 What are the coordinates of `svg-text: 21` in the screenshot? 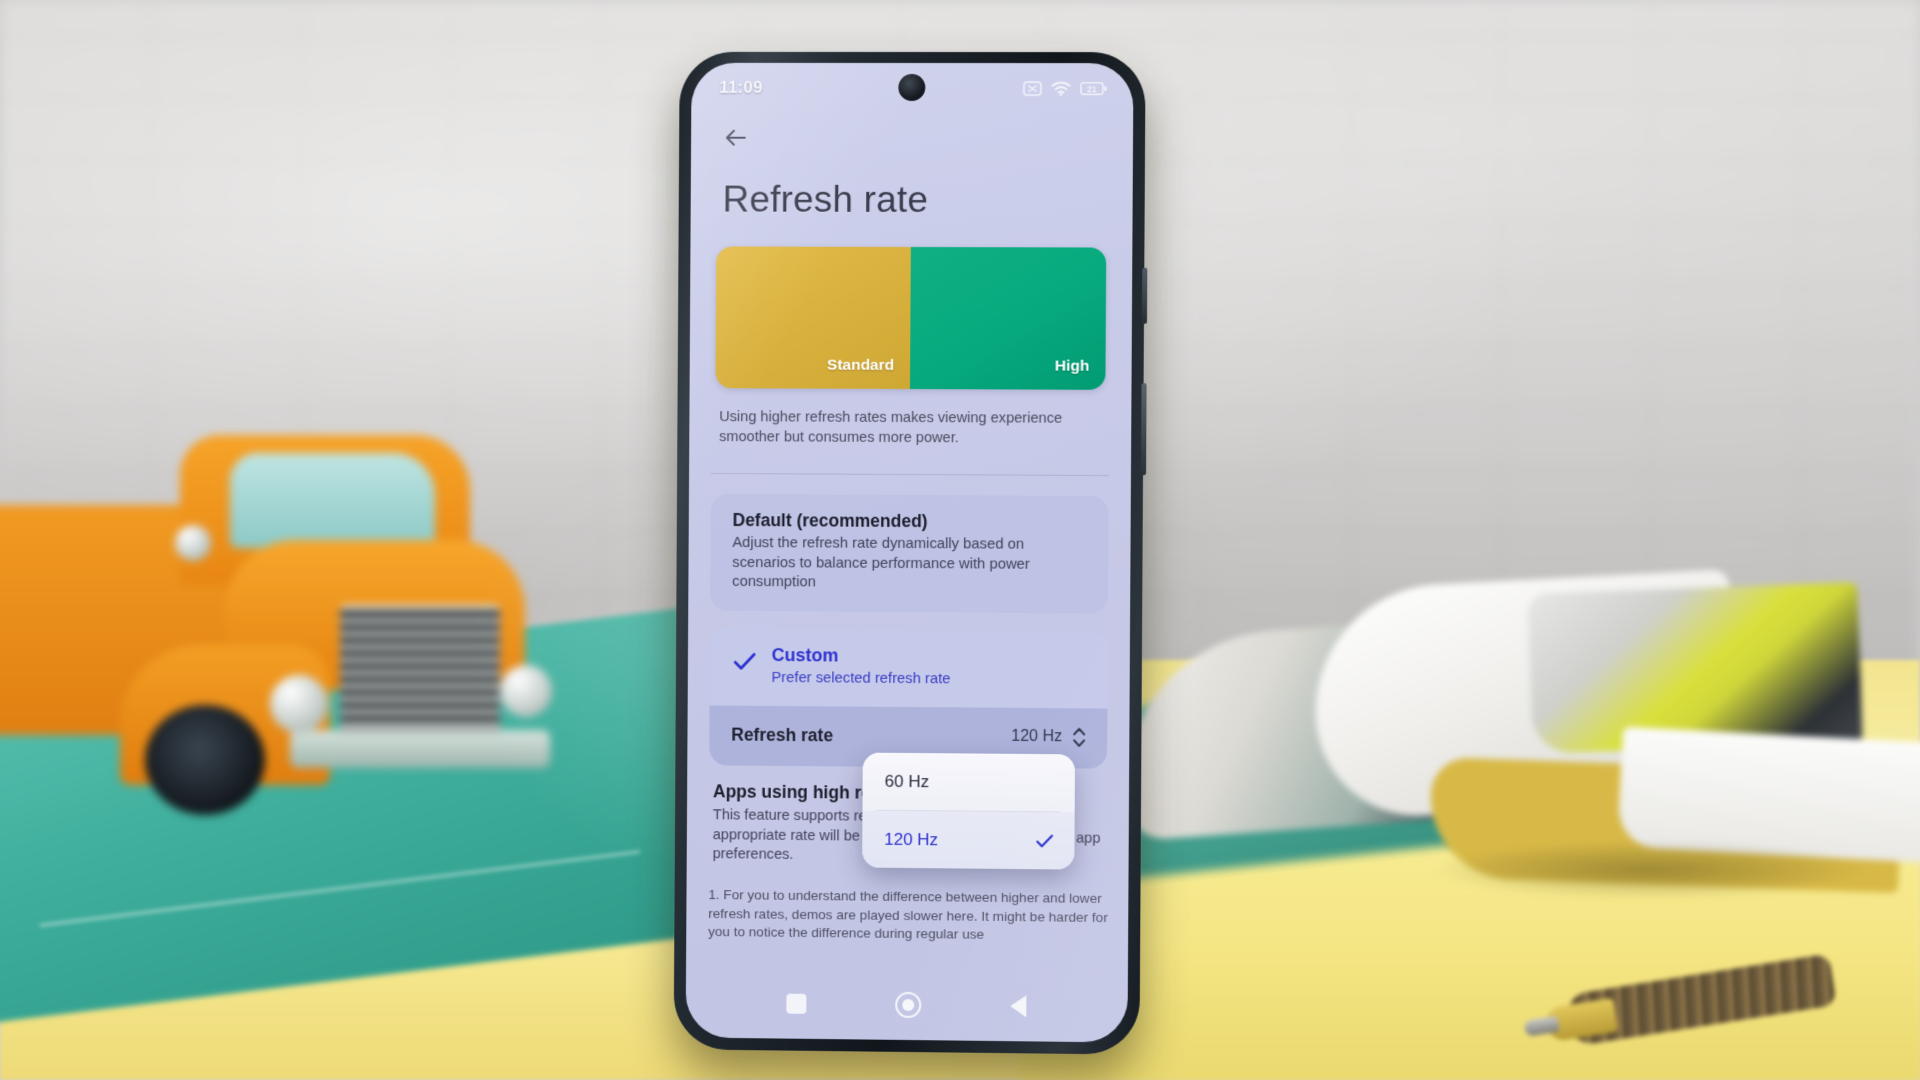 It's located at (1092, 88).